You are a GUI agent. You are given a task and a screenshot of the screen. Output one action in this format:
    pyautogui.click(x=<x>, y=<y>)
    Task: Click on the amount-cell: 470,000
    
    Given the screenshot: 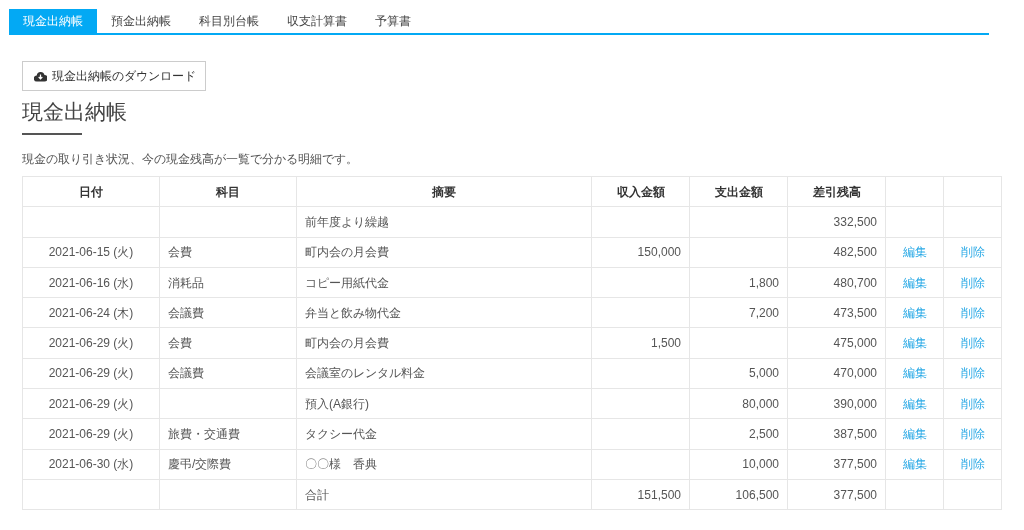 What is the action you would take?
    pyautogui.click(x=855, y=373)
    